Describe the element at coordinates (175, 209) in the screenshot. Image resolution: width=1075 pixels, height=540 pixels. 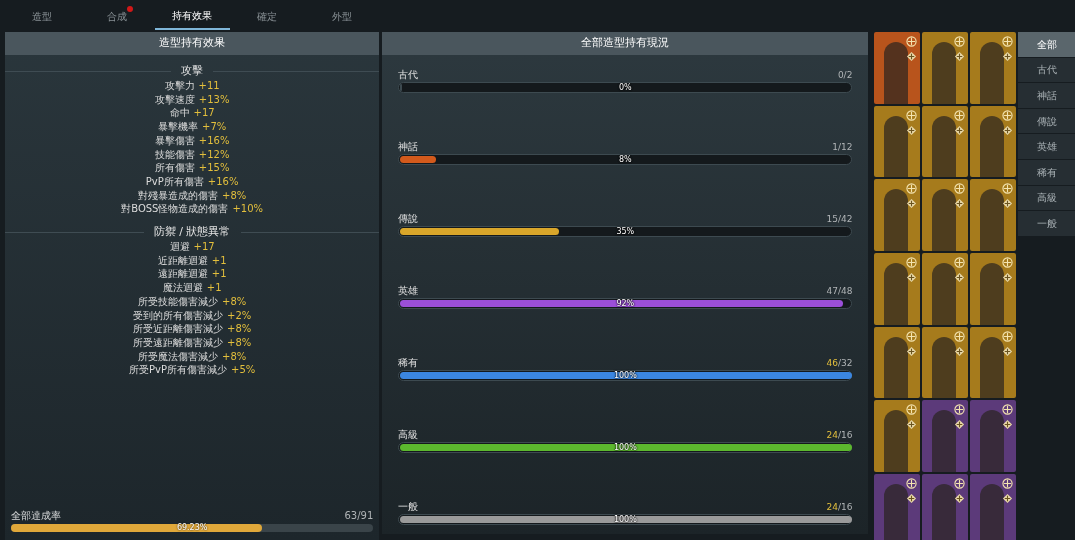
I see `stat-name: 對BOSS怪物造成的傷害` at that location.